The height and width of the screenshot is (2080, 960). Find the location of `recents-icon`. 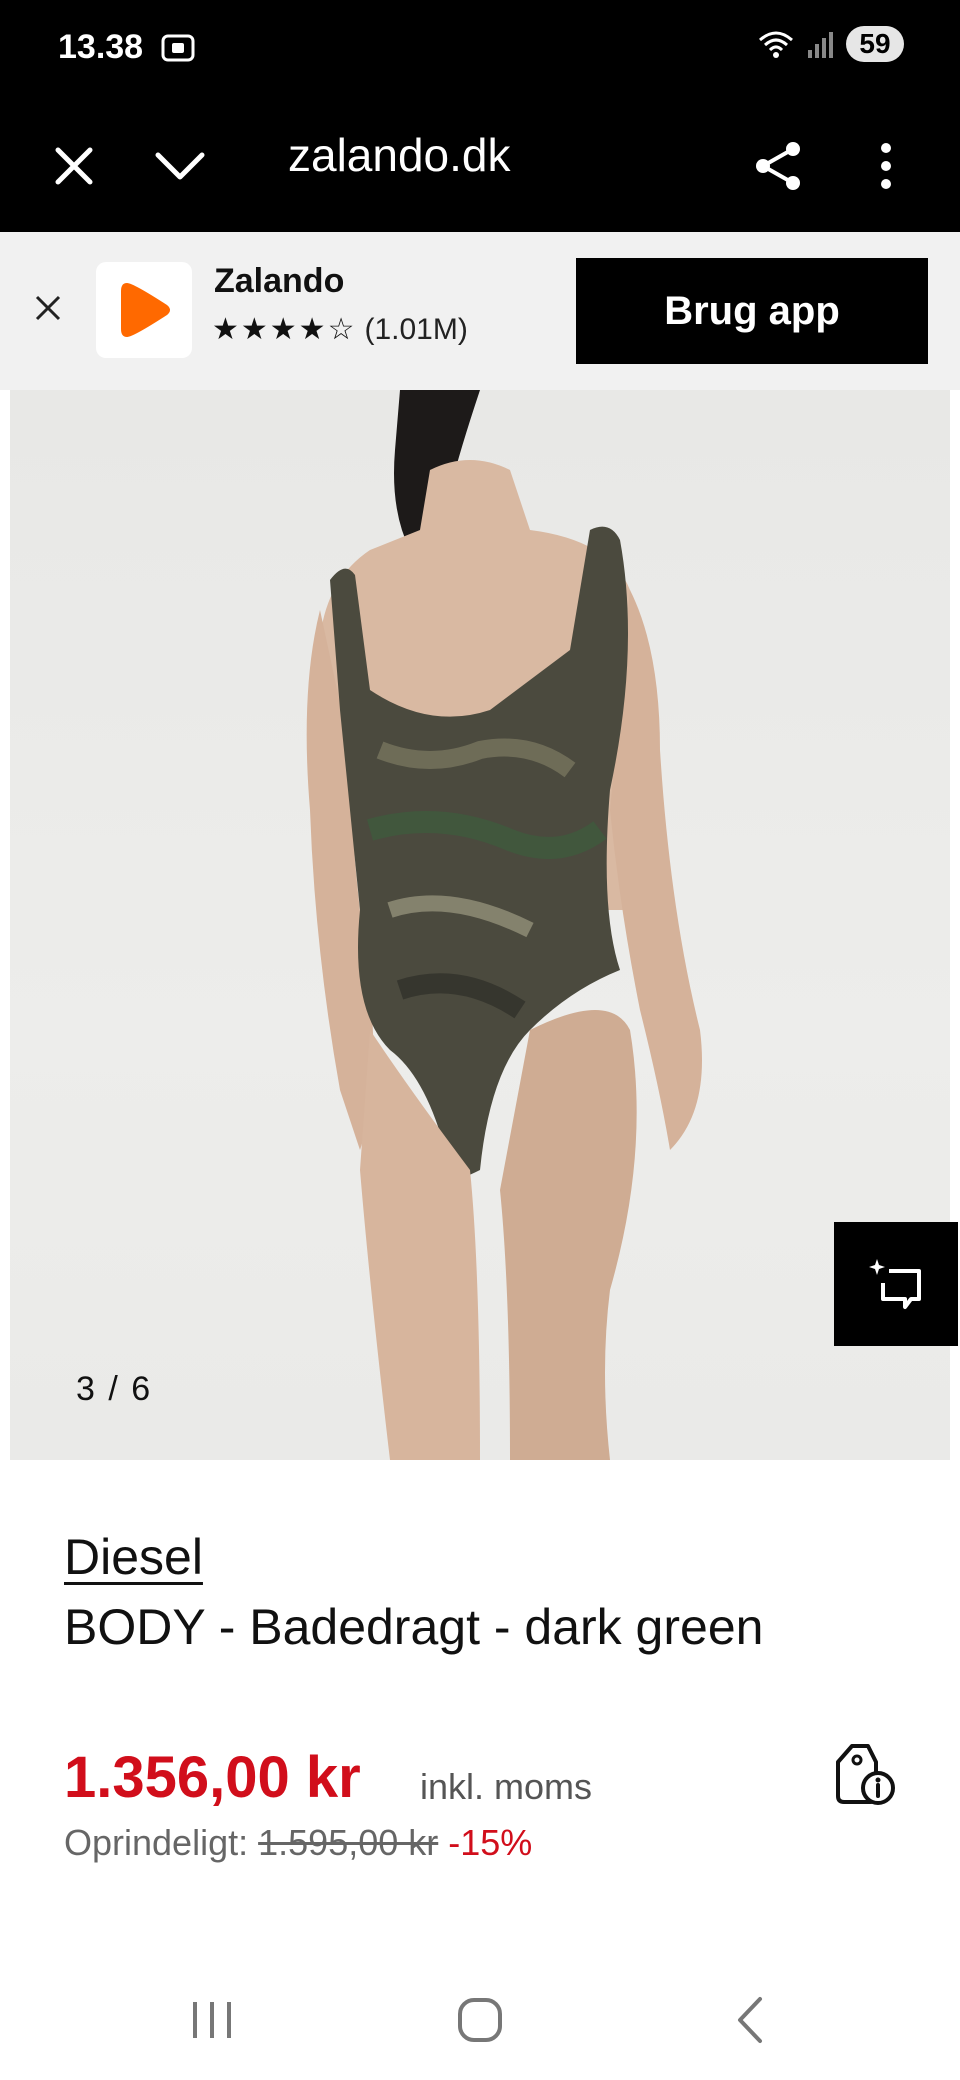

recents-icon is located at coordinates (212, 2020).